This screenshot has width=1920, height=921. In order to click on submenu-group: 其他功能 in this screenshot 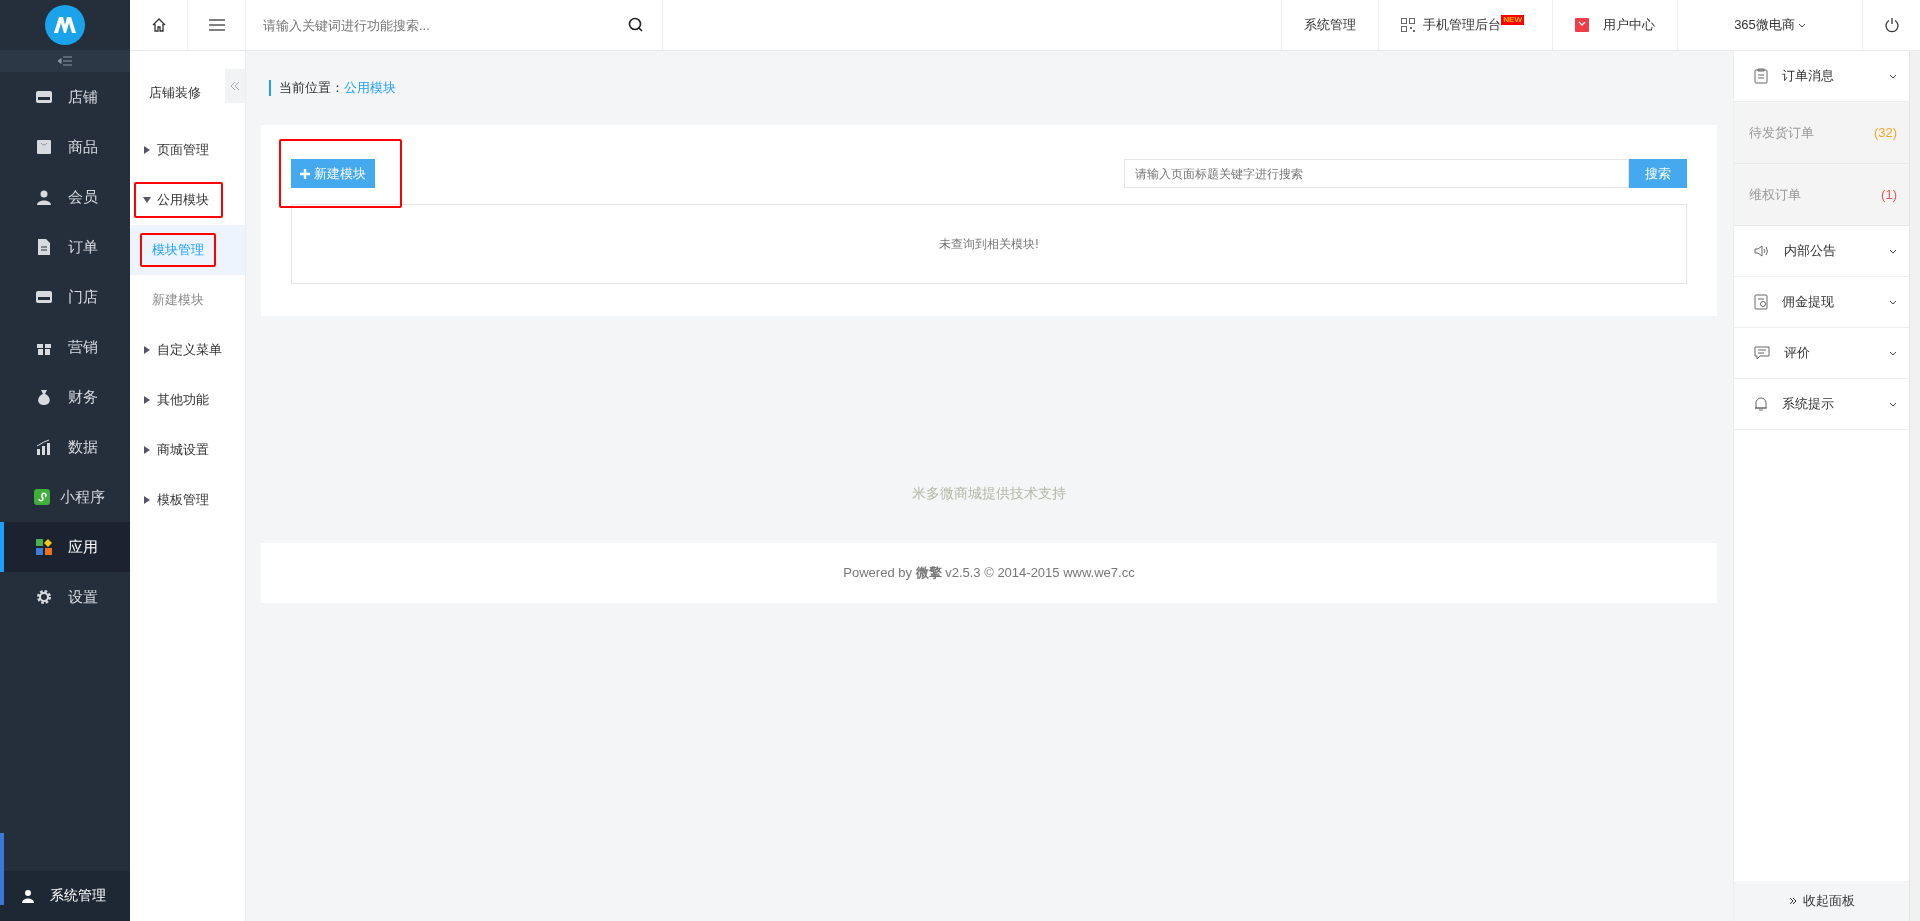, I will do `click(178, 400)`.